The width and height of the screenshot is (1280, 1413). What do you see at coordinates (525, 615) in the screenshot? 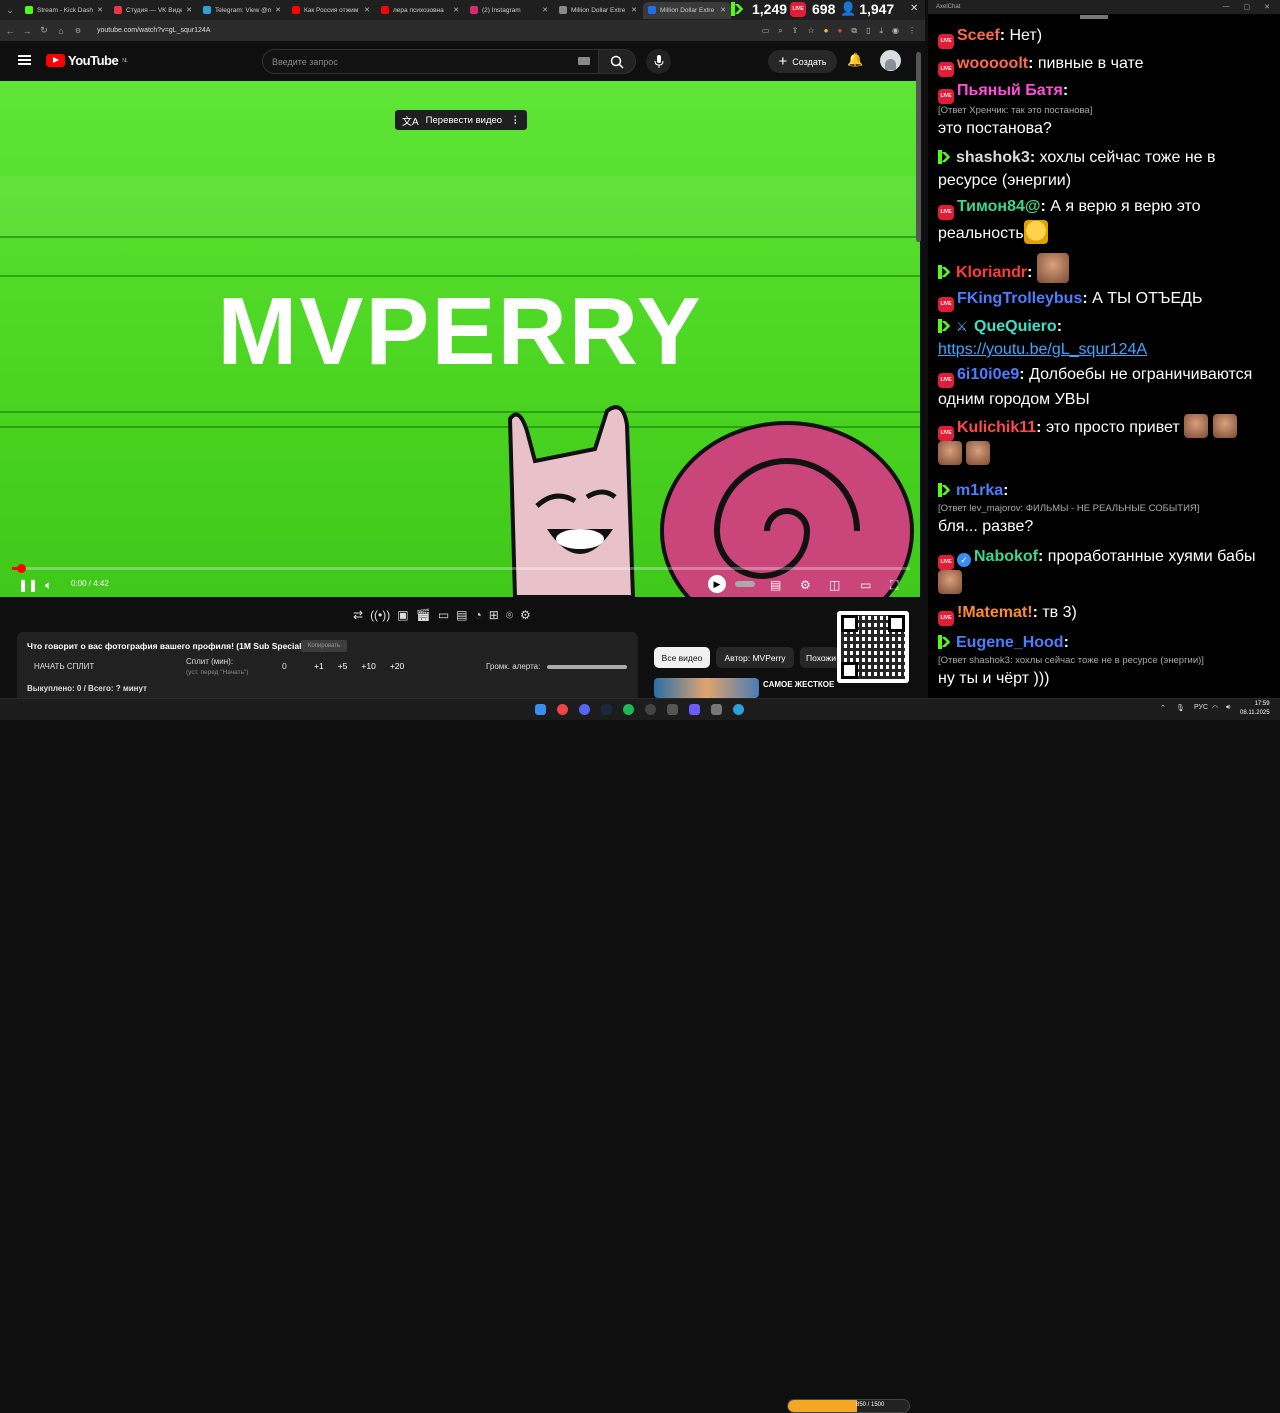
I see `gear-icon: ⚙` at bounding box center [525, 615].